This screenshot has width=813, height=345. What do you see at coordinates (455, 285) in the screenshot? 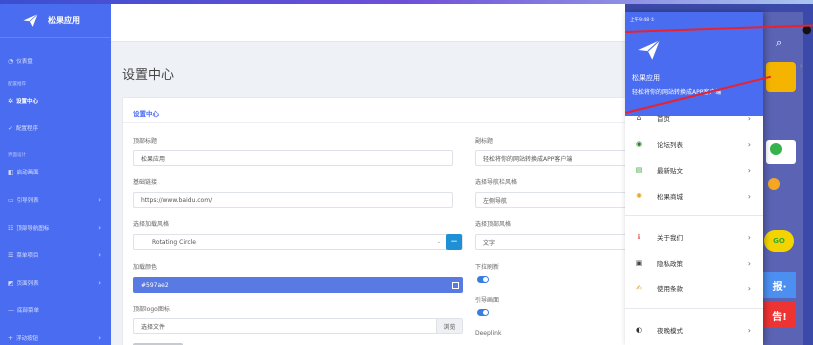
I see `color-swatch` at bounding box center [455, 285].